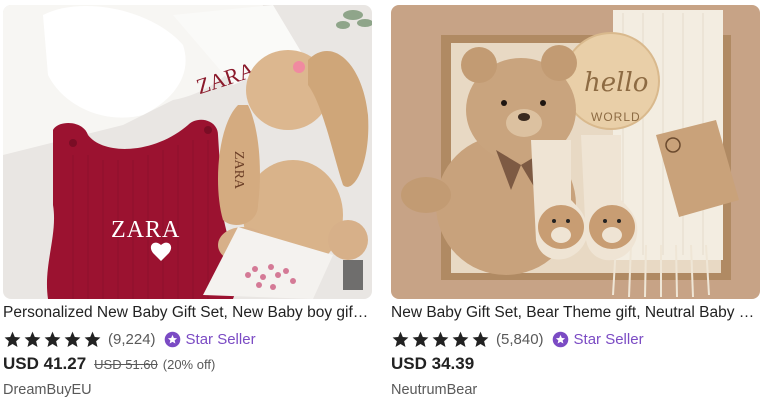  Describe the element at coordinates (616, 83) in the screenshot. I see `plaque-text: hello` at that location.